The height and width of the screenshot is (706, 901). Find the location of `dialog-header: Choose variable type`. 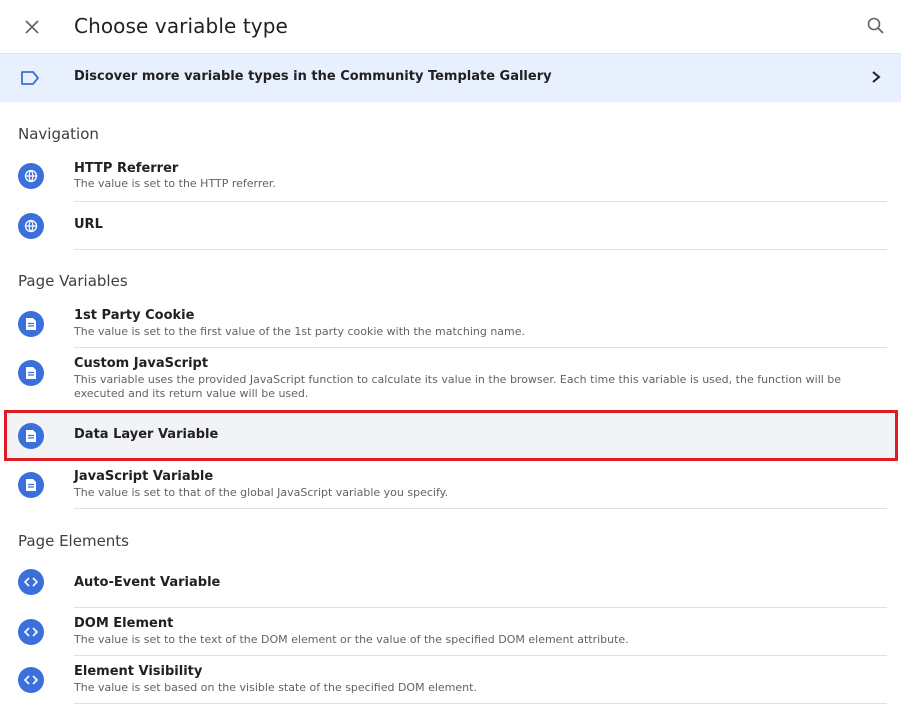

dialog-header: Choose variable type is located at coordinates (450, 27).